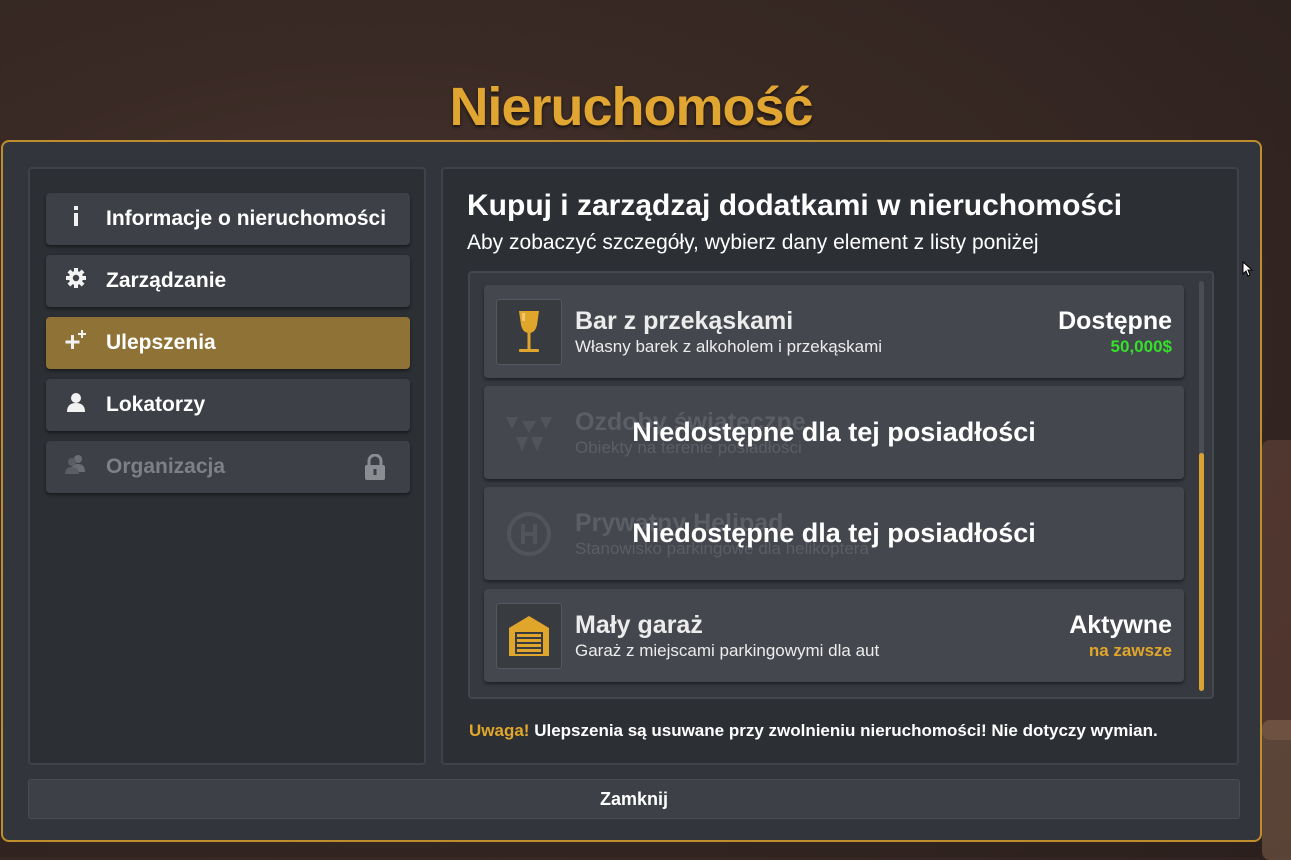 The width and height of the screenshot is (1291, 860). I want to click on sidebar-item-management: Zarządzanie, so click(228, 281).